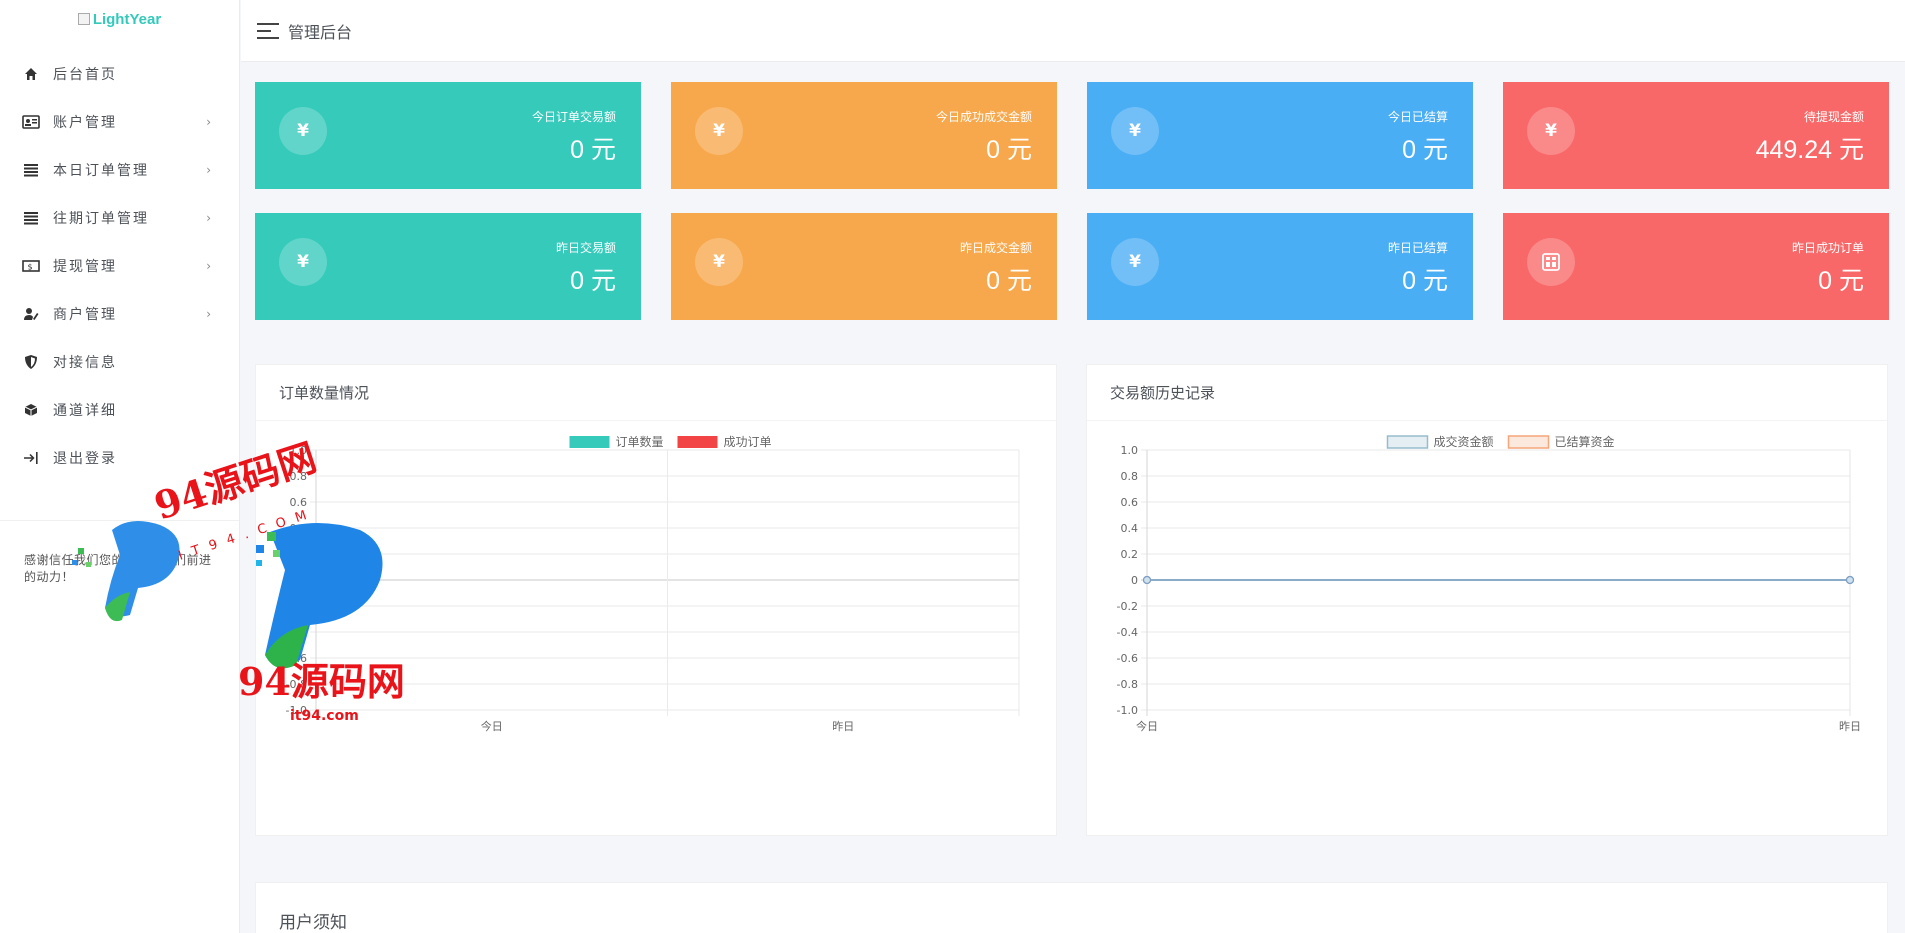 Image resolution: width=1905 pixels, height=933 pixels. I want to click on stat-card: ¥ 待提现金额 449.24 元, so click(1696, 135).